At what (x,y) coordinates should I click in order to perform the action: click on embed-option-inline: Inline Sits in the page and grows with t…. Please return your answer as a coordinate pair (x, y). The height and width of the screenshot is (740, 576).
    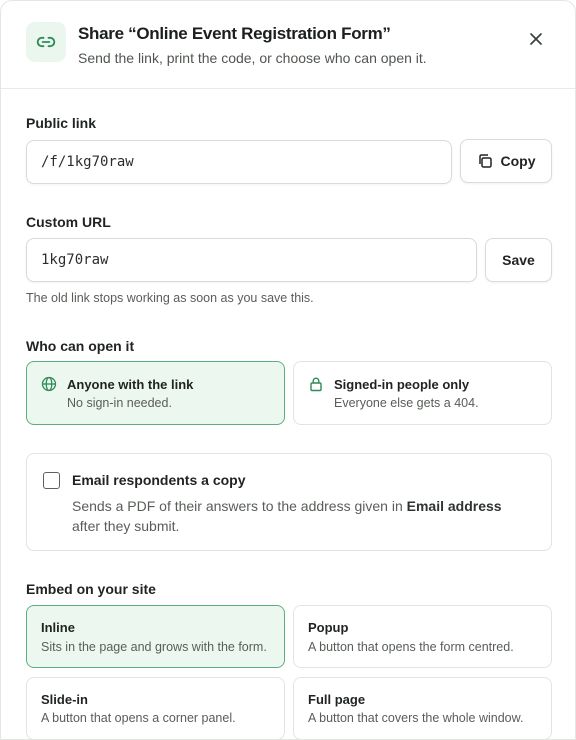
    Looking at the image, I should click on (155, 636).